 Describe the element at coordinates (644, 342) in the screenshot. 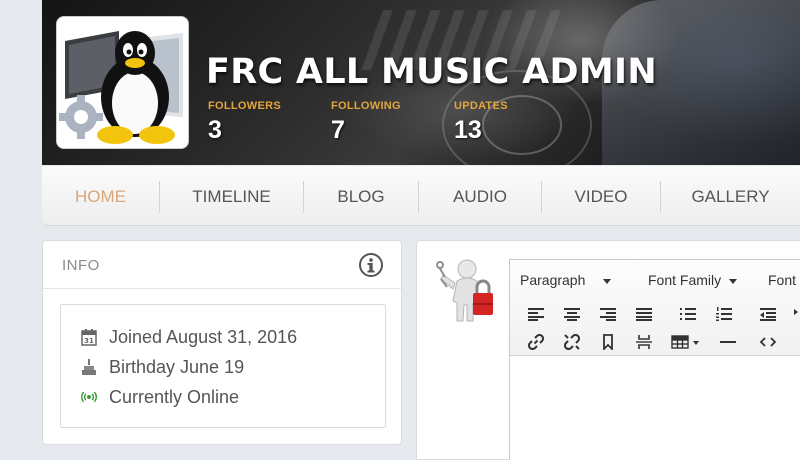

I see `page-break-icon` at that location.